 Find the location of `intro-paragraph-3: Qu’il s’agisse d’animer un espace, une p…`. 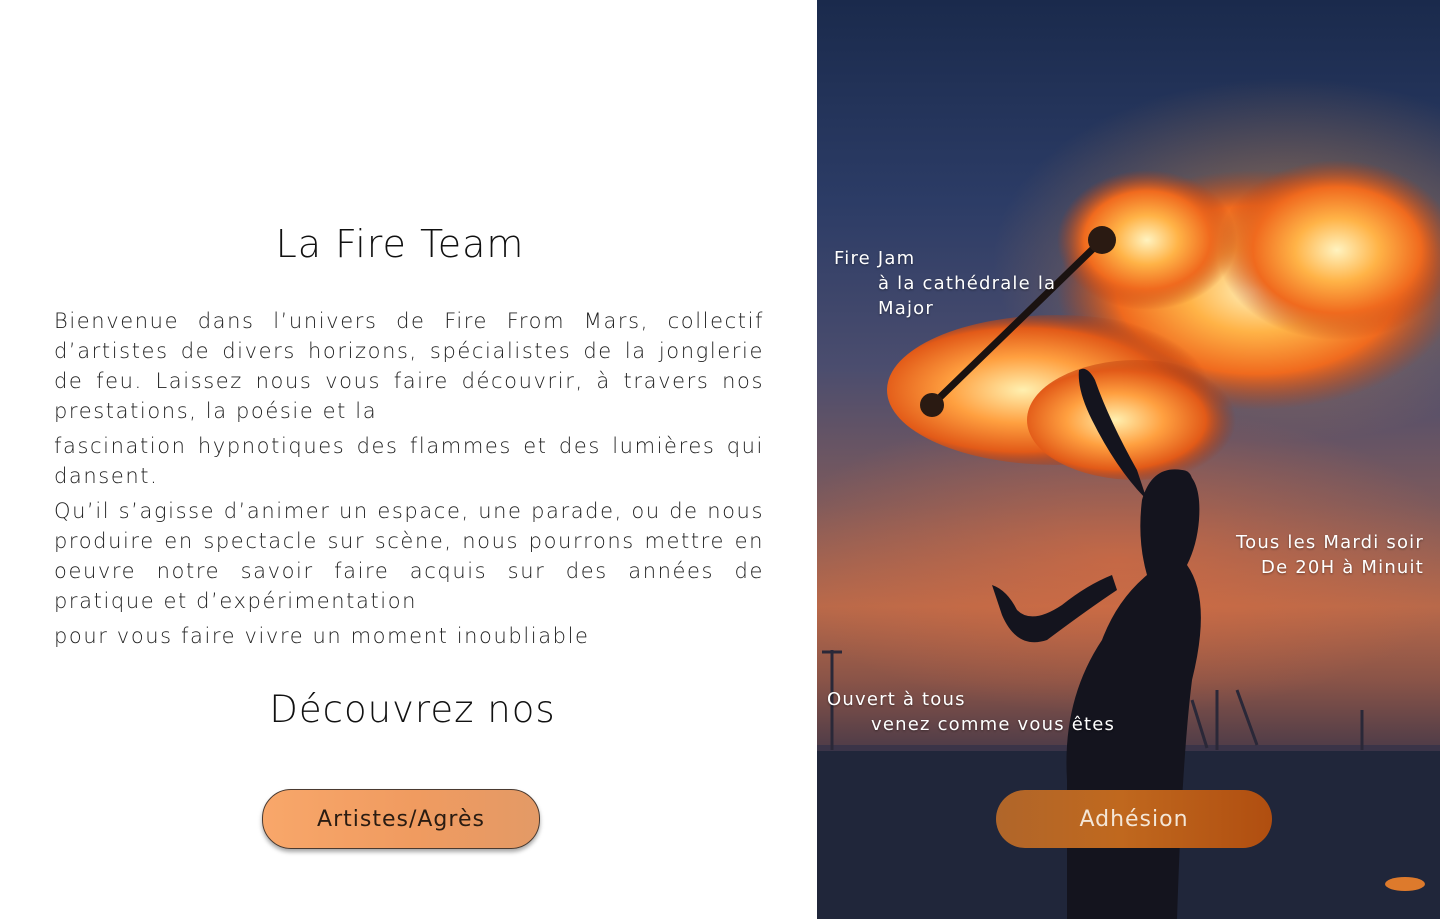

intro-paragraph-3: Qu’il s’agisse d’animer un espace, une p… is located at coordinates (409, 556).